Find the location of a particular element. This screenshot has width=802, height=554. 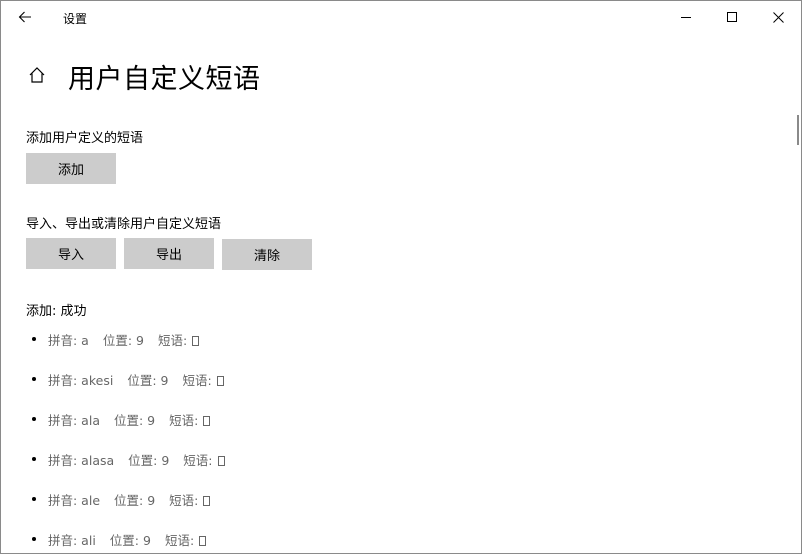

status-text: 添加: 成功 is located at coordinates (56, 311).